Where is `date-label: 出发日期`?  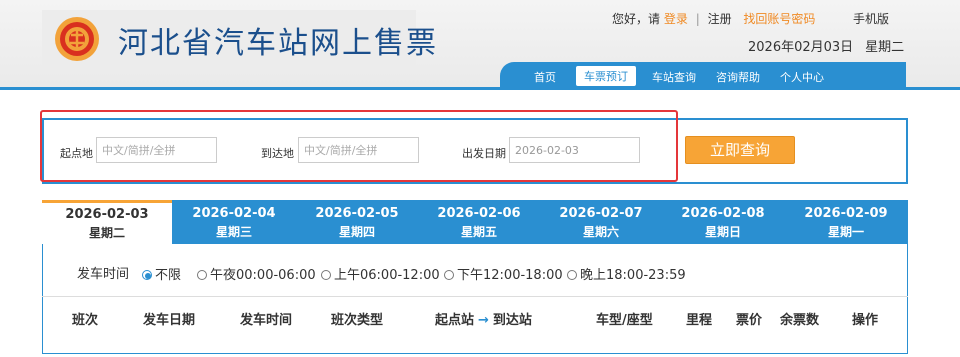 date-label: 出发日期 is located at coordinates (484, 153).